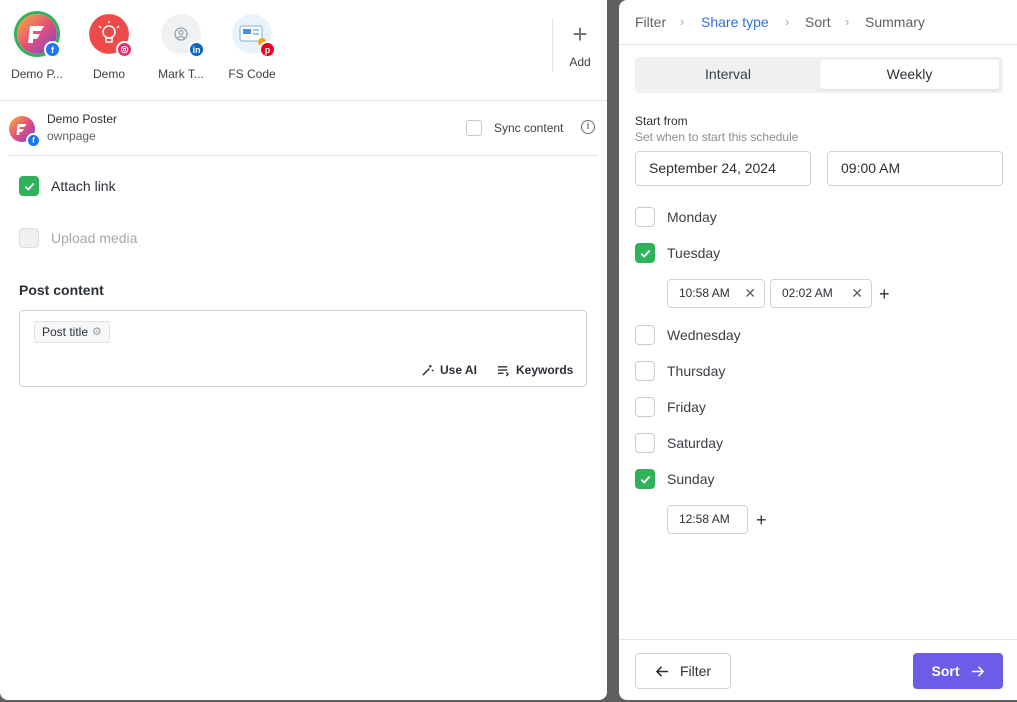 This screenshot has height=702, width=1017. What do you see at coordinates (717, 137) in the screenshot?
I see `start-from-help: Set when to start this schedule` at bounding box center [717, 137].